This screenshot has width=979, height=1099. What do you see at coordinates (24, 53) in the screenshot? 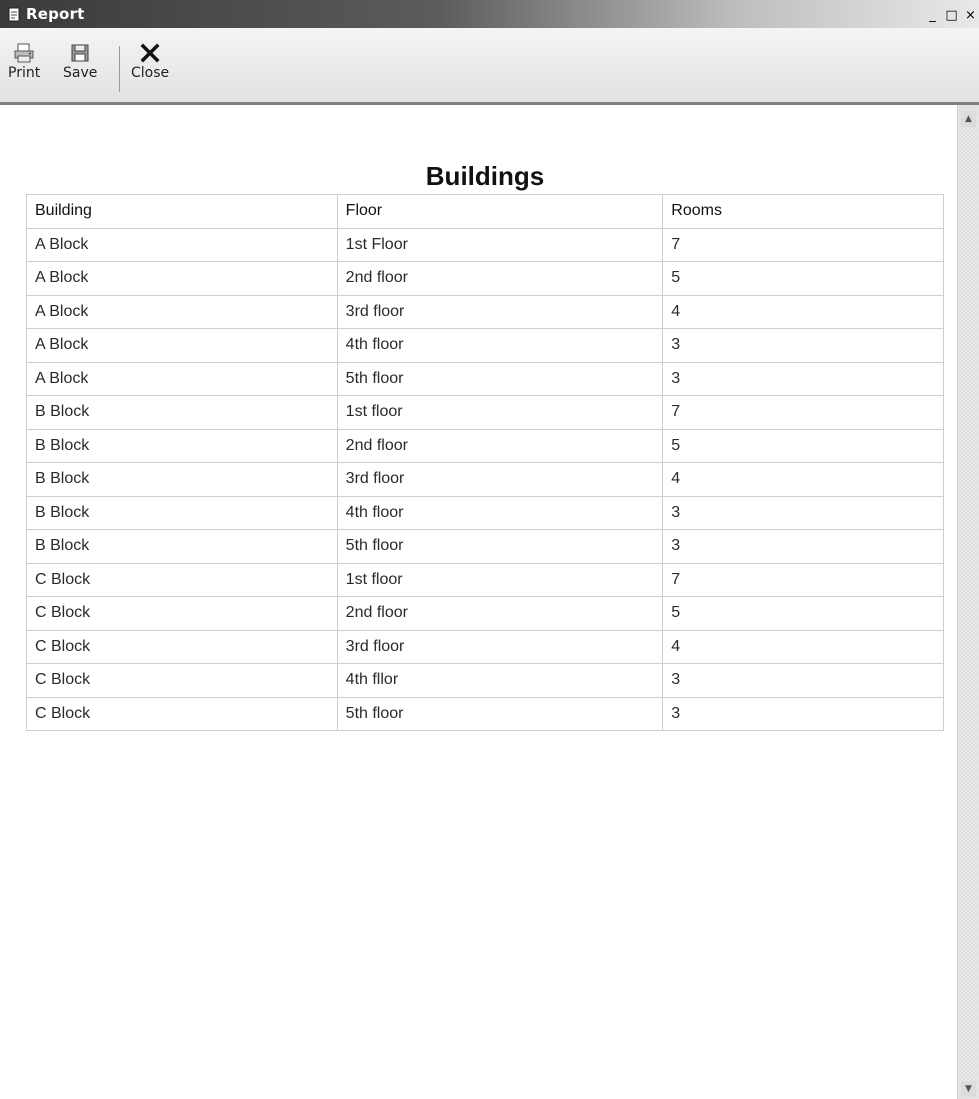
I see `printer-icon` at bounding box center [24, 53].